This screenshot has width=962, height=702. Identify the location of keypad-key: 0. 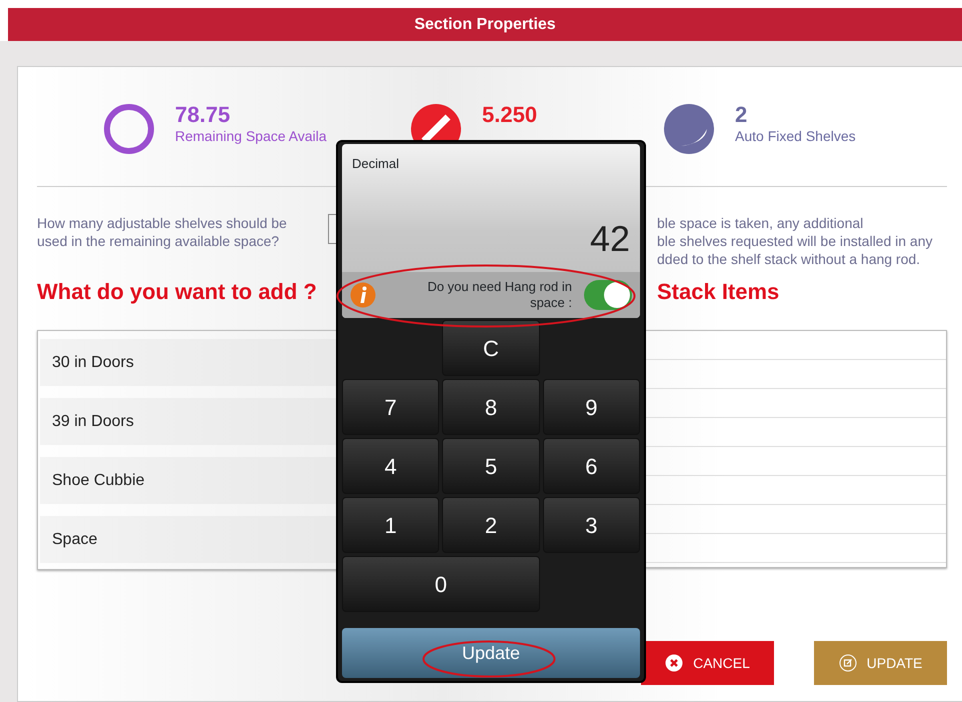
(441, 584).